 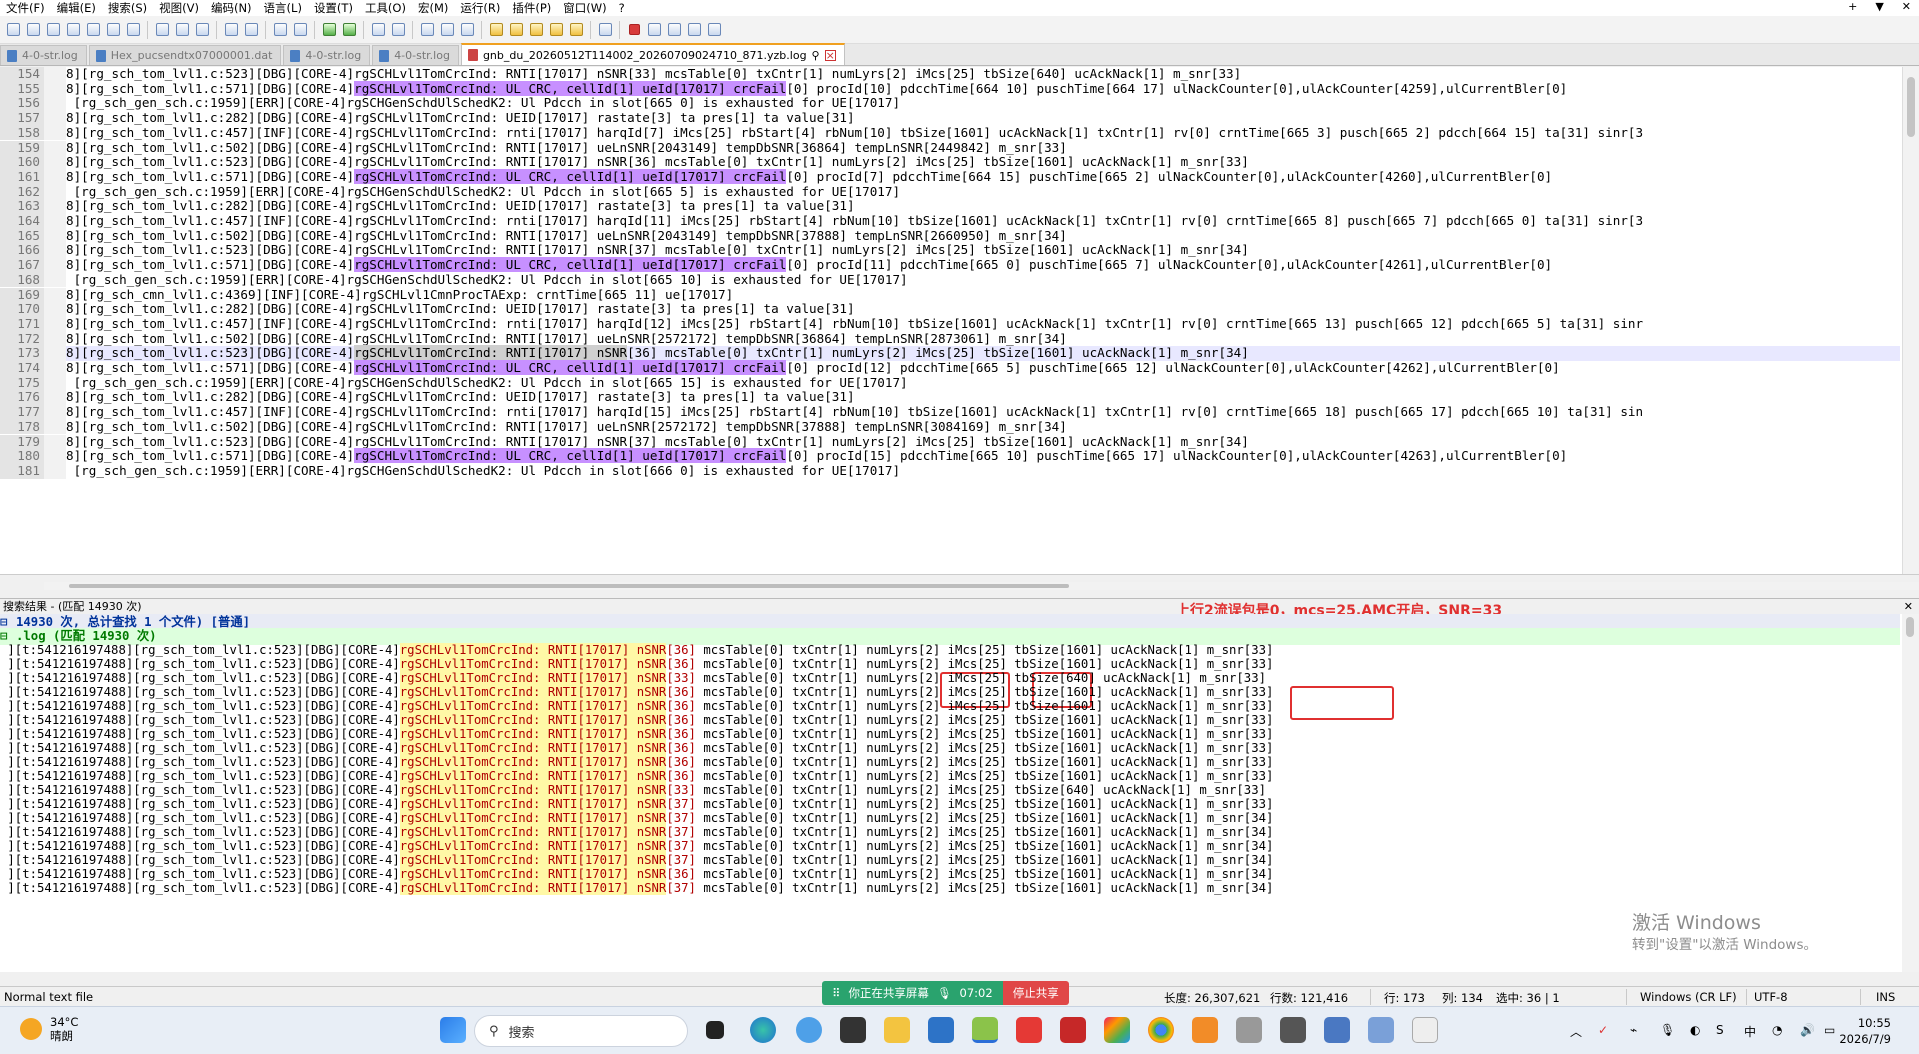 What do you see at coordinates (202, 30) in the screenshot?
I see `paste-icon` at bounding box center [202, 30].